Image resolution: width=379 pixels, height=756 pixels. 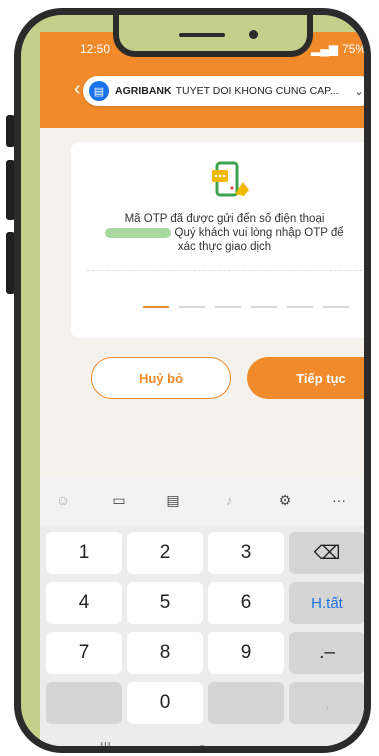 I want to click on key-9: 9, so click(x=246, y=653).